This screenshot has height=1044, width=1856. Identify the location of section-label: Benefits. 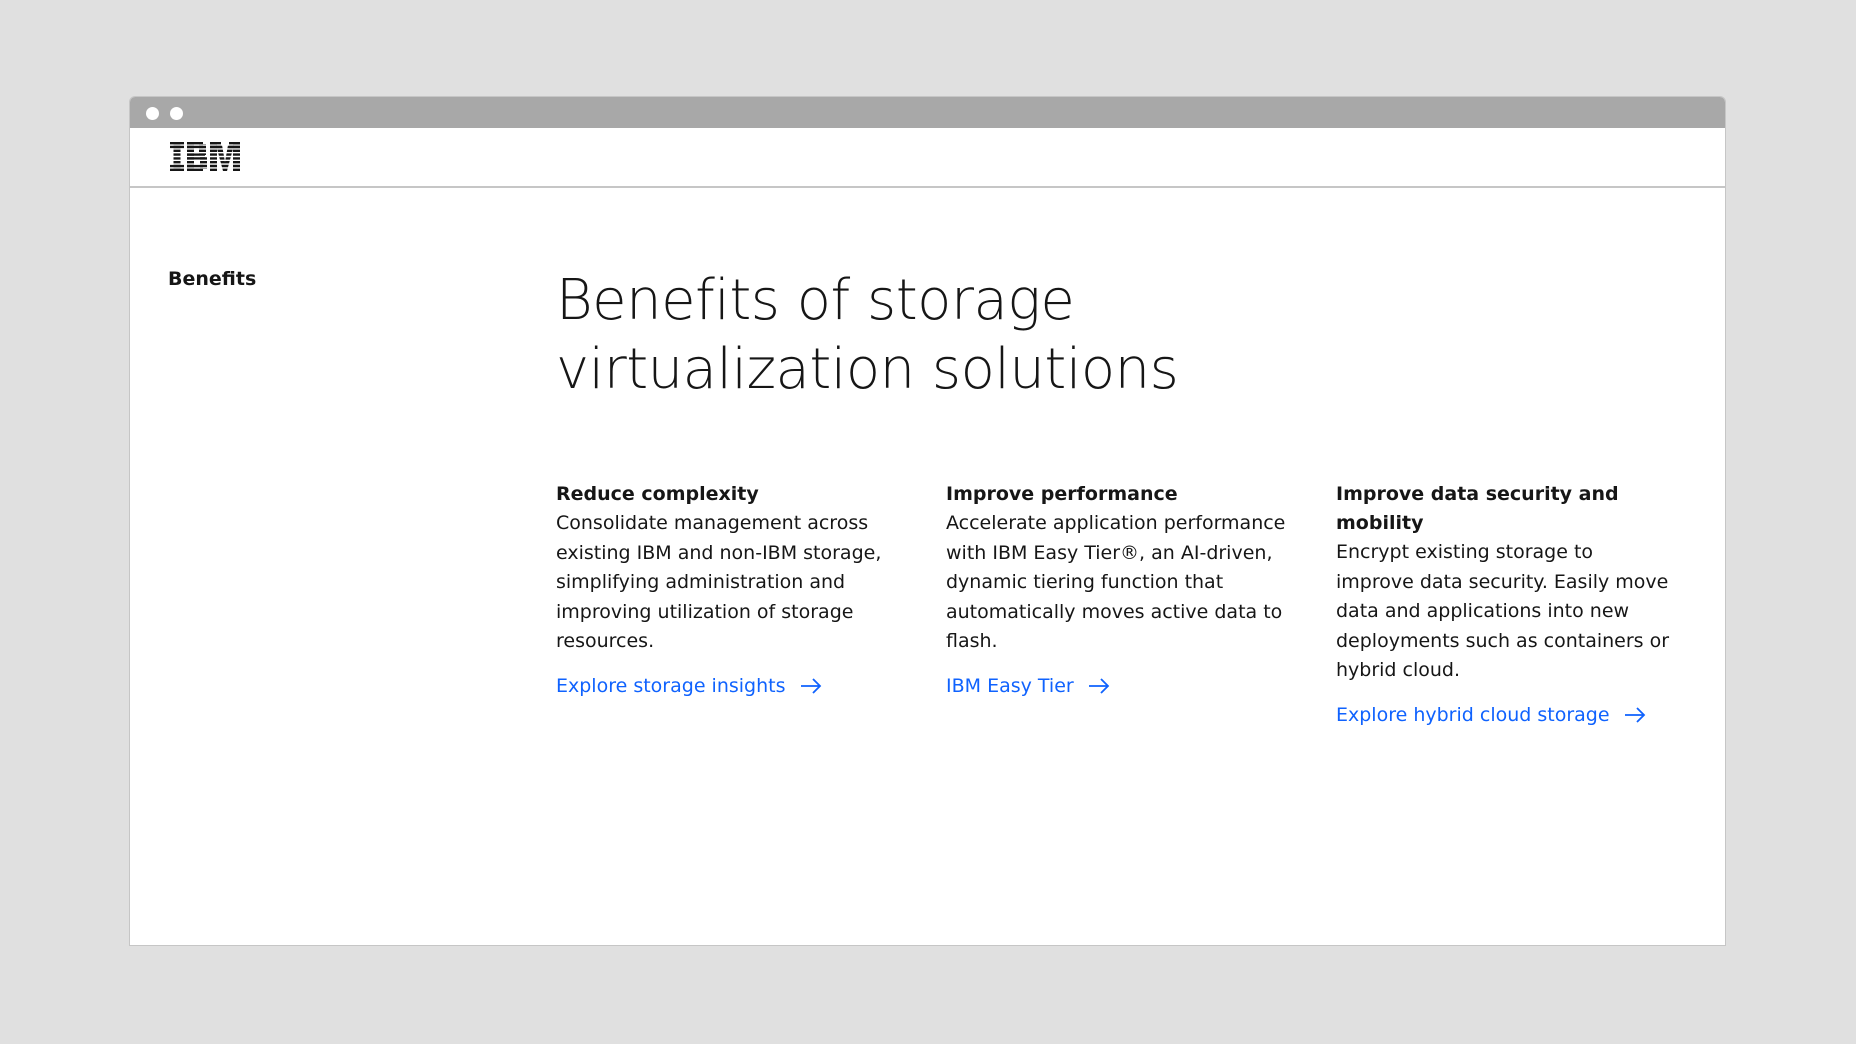
(212, 279).